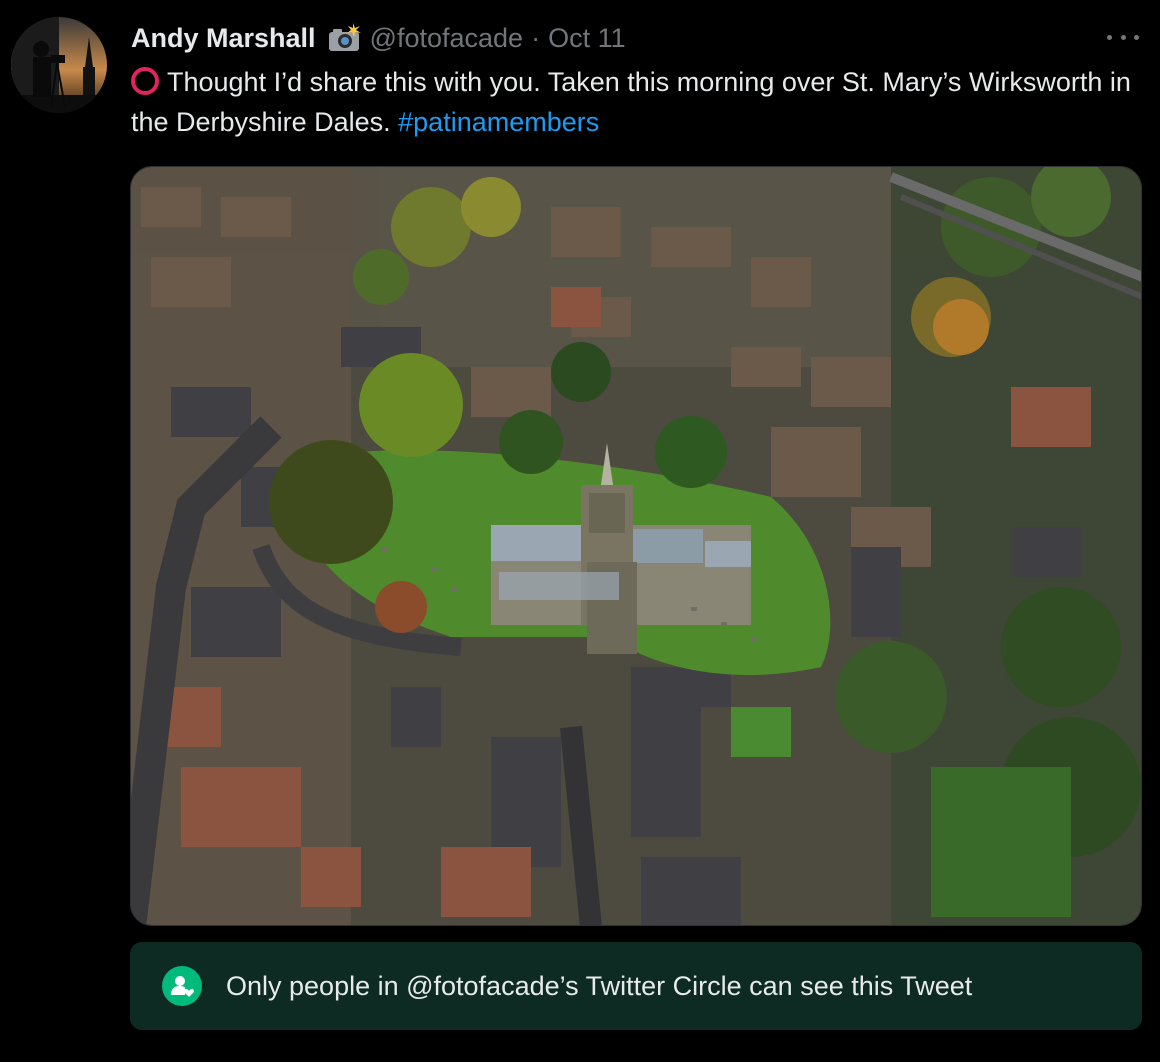 The image size is (1160, 1062). I want to click on author-name: Andy Marshall, so click(223, 38).